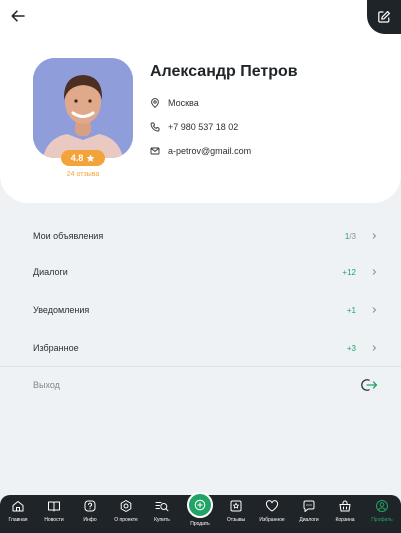 This screenshot has width=401, height=533. Describe the element at coordinates (155, 151) in the screenshot. I see `mail-icon` at that location.